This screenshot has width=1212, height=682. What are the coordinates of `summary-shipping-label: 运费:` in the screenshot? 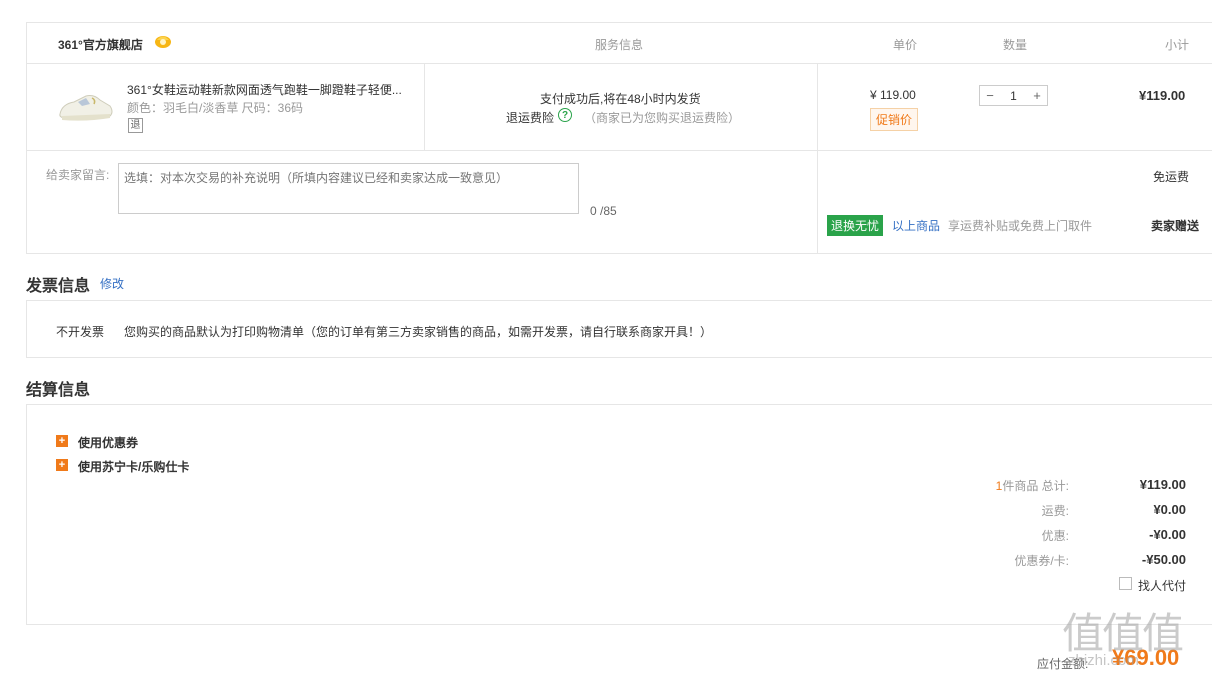 It's located at (1055, 511).